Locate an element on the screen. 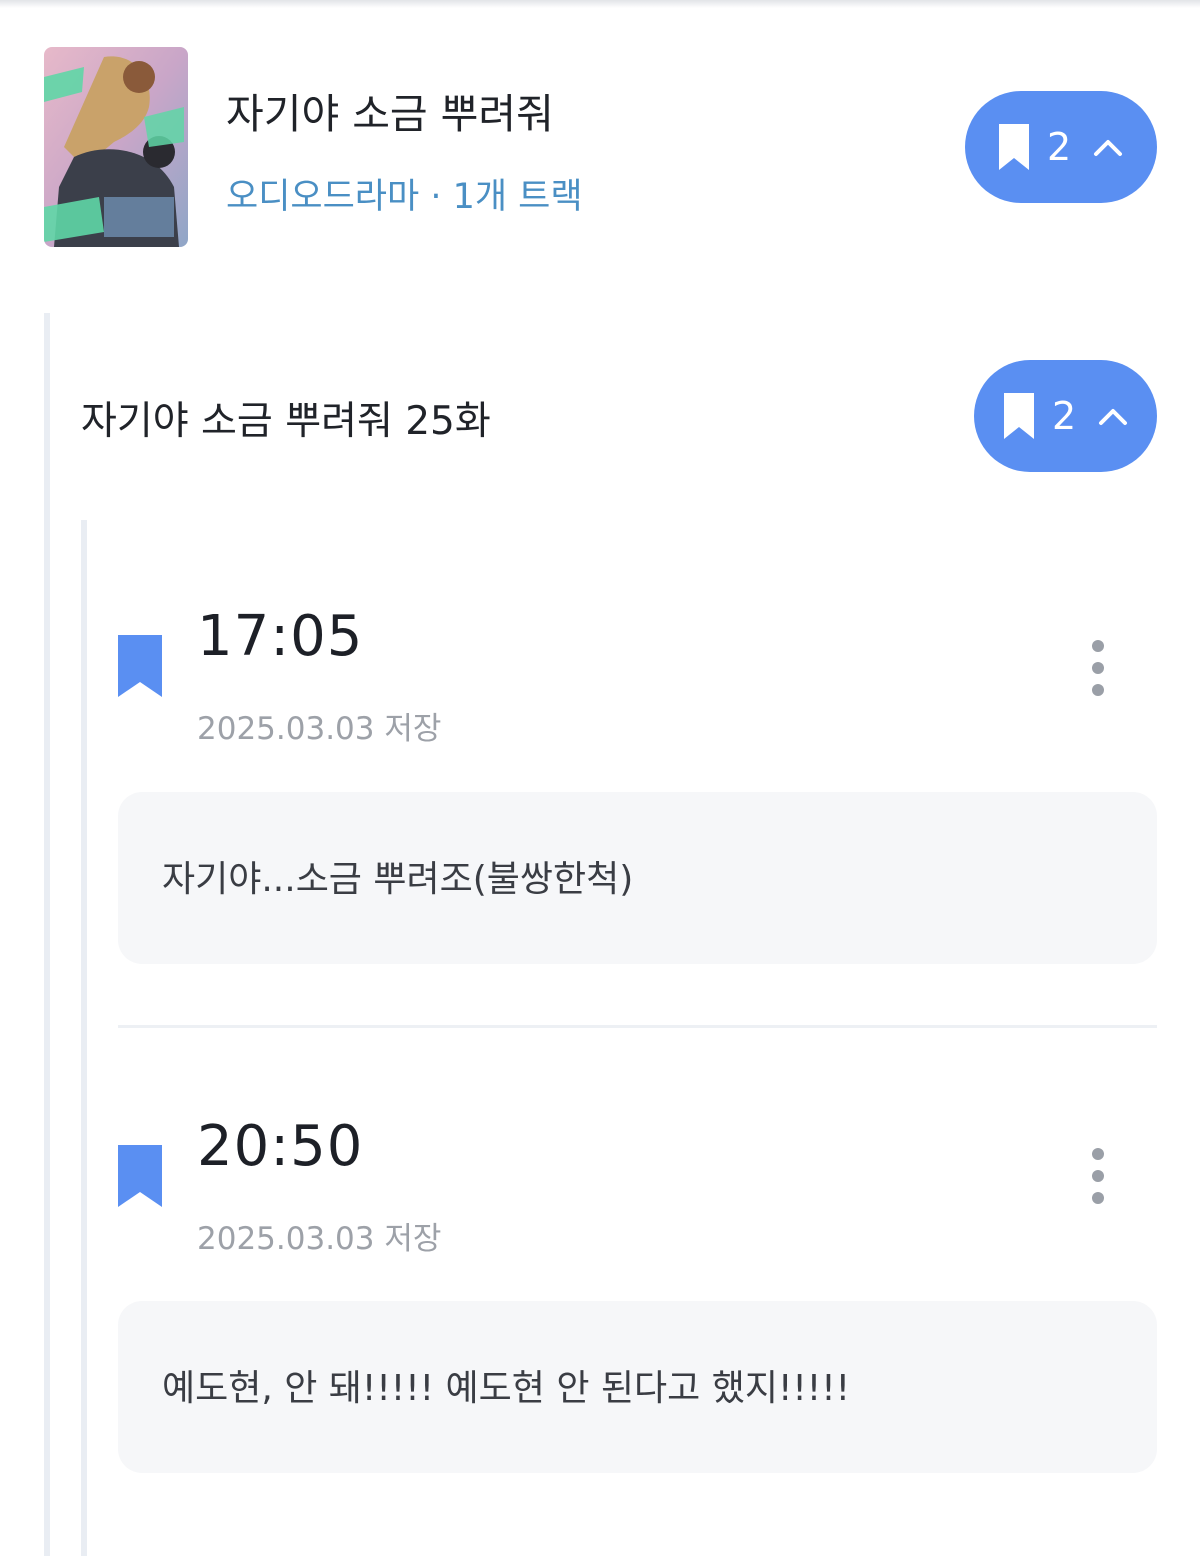 Image resolution: width=1200 pixels, height=1556 pixels. album-guide-line is located at coordinates (47, 934).